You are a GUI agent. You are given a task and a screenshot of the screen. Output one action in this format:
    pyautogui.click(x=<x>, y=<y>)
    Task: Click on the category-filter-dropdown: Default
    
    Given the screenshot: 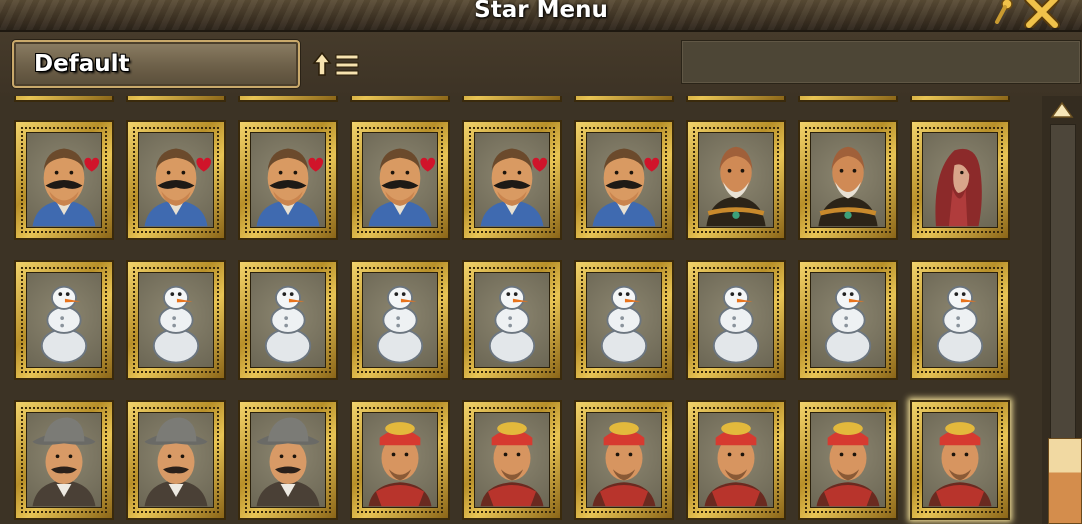 What is the action you would take?
    pyautogui.click(x=156, y=64)
    